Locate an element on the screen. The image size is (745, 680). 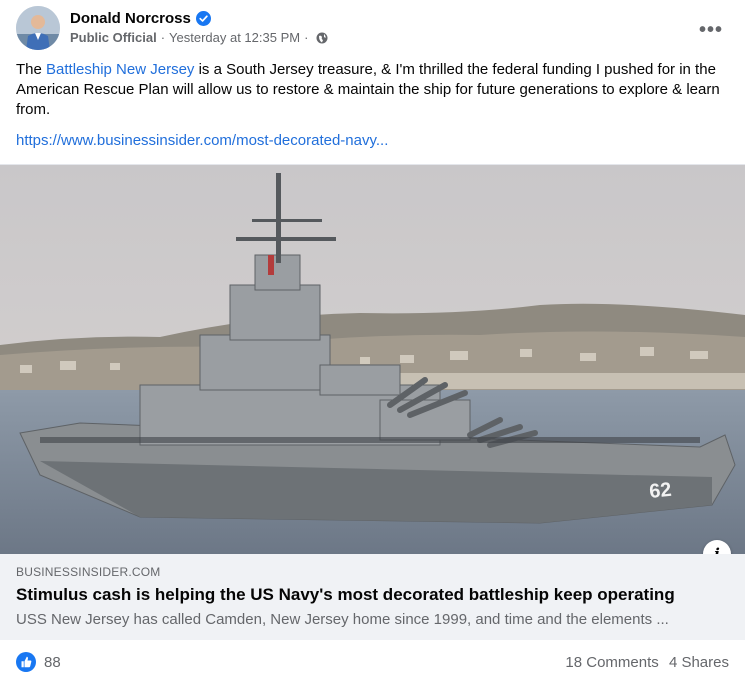
post-timestamp: Yesterday at 12:35 PM is located at coordinates (234, 37).